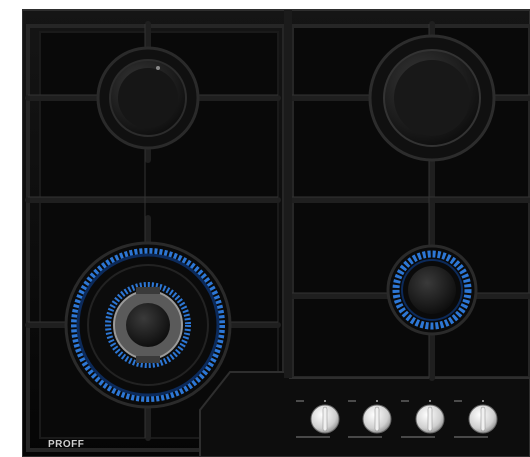  I want to click on rear-left-burner, so click(148, 98).